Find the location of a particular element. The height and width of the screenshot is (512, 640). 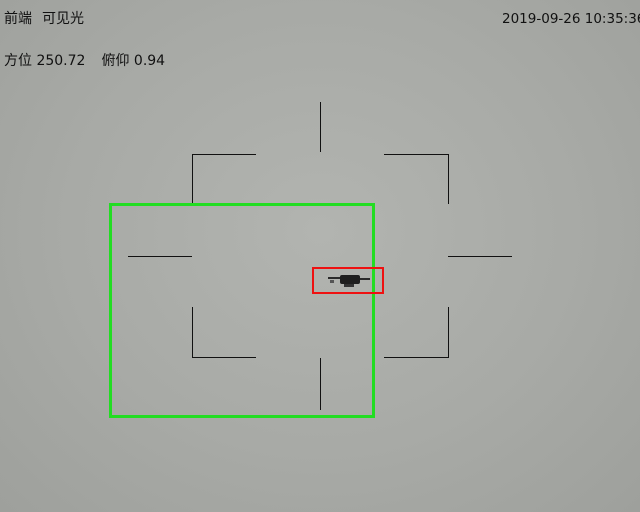

reticle-corner-br-h is located at coordinates (416, 357).